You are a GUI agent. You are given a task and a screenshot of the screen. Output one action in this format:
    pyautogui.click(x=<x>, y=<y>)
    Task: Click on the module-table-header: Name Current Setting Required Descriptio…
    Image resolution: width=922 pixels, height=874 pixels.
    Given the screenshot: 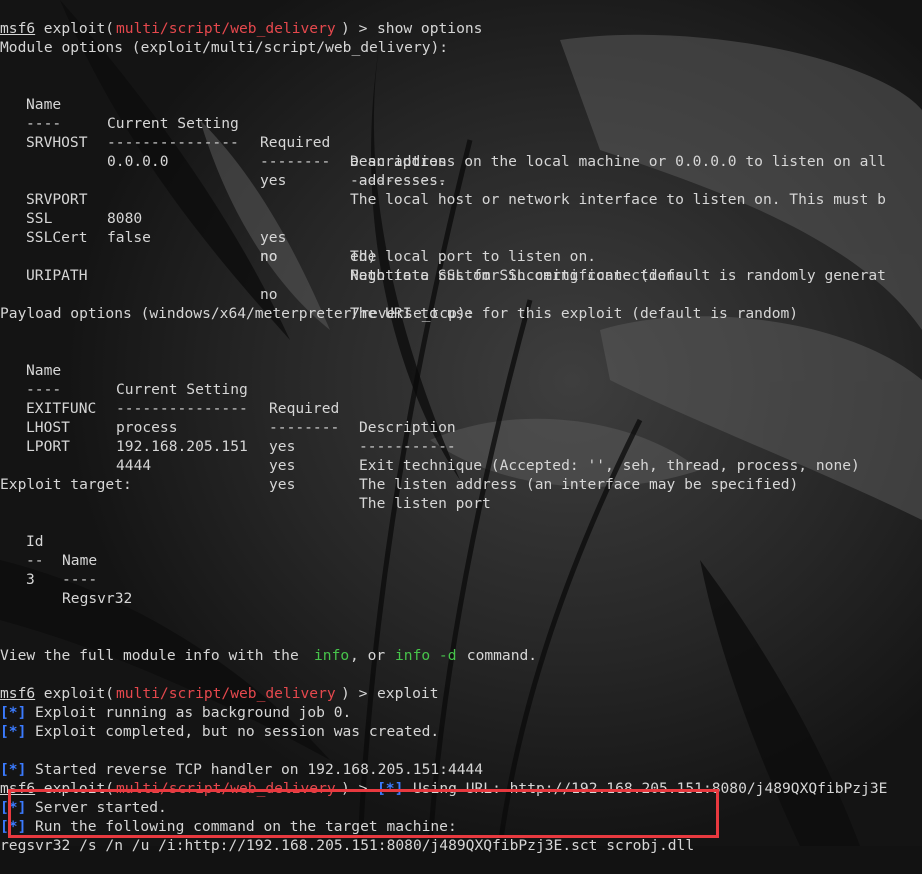 What is the action you would take?
    pyautogui.click(x=223, y=123)
    